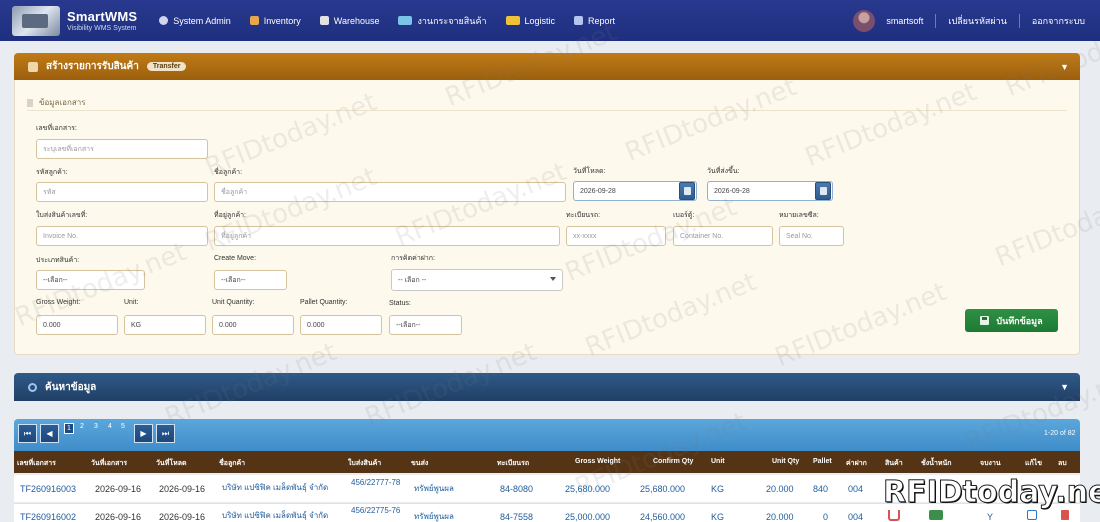  Describe the element at coordinates (990, 517) in the screenshot. I see `done-cell: Y` at that location.